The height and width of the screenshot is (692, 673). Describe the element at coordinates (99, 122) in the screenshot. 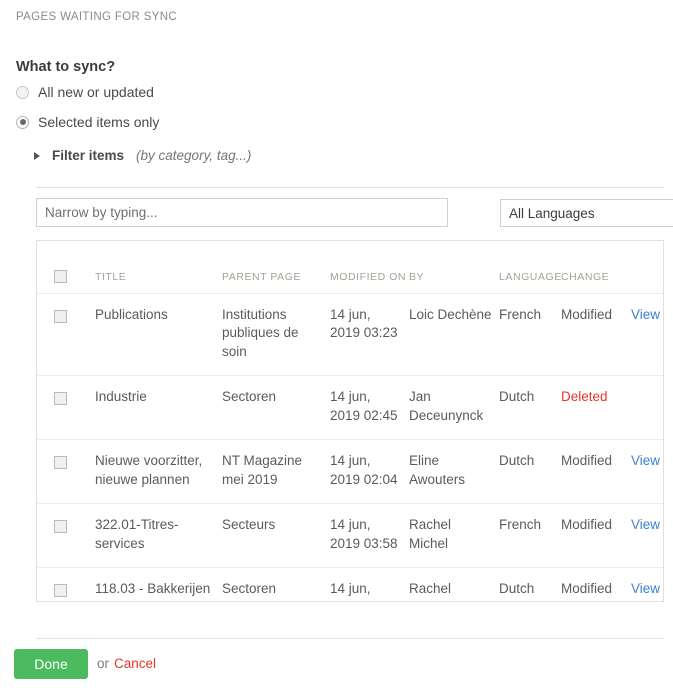

I see `radio-label-selected-only: Selected items only` at that location.